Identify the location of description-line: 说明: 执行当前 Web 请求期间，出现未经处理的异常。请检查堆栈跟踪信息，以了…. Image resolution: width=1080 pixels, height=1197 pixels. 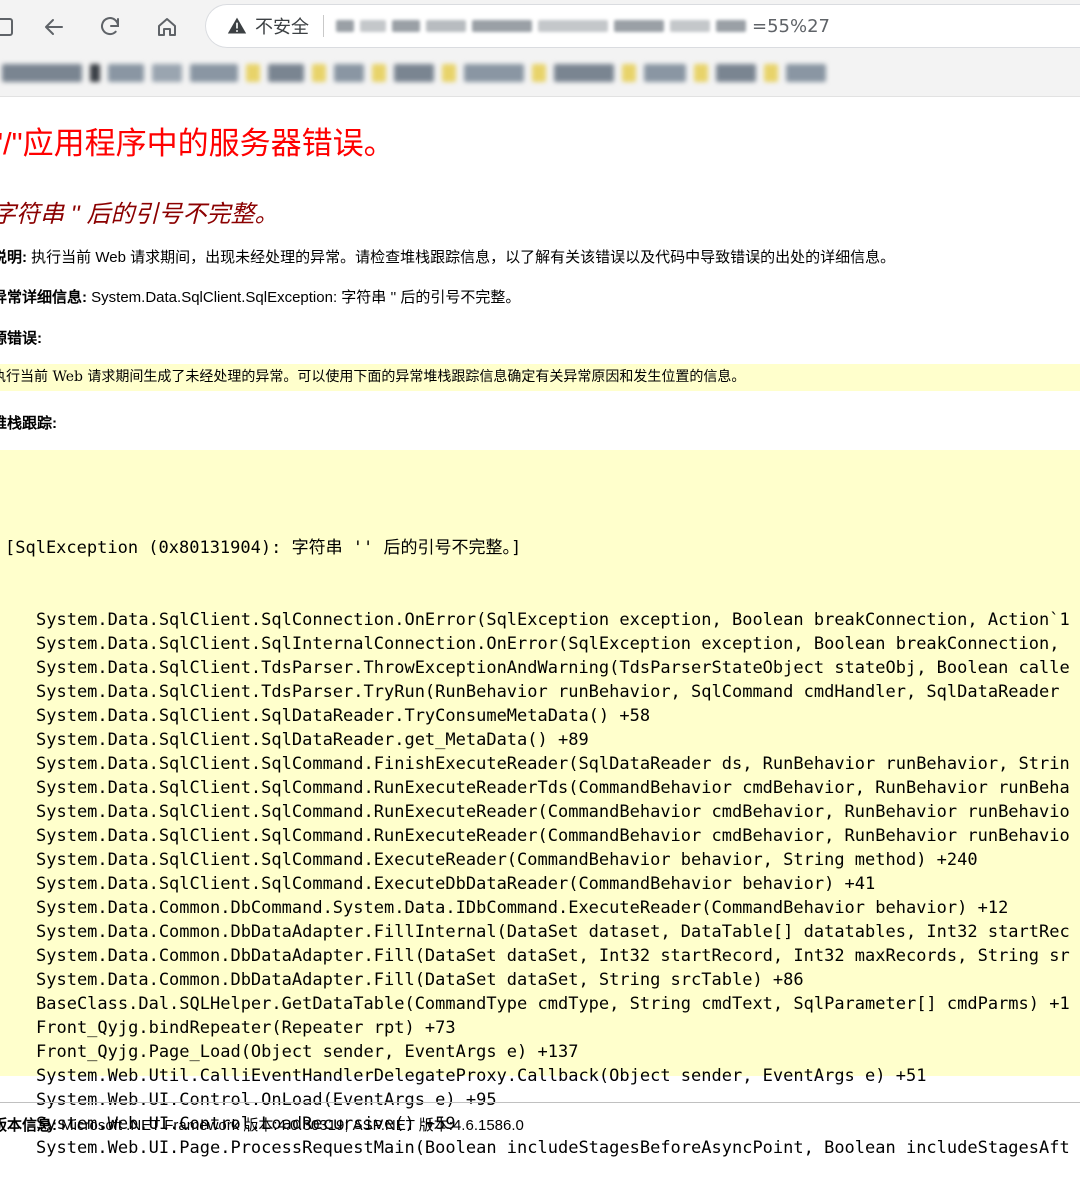
(447, 256).